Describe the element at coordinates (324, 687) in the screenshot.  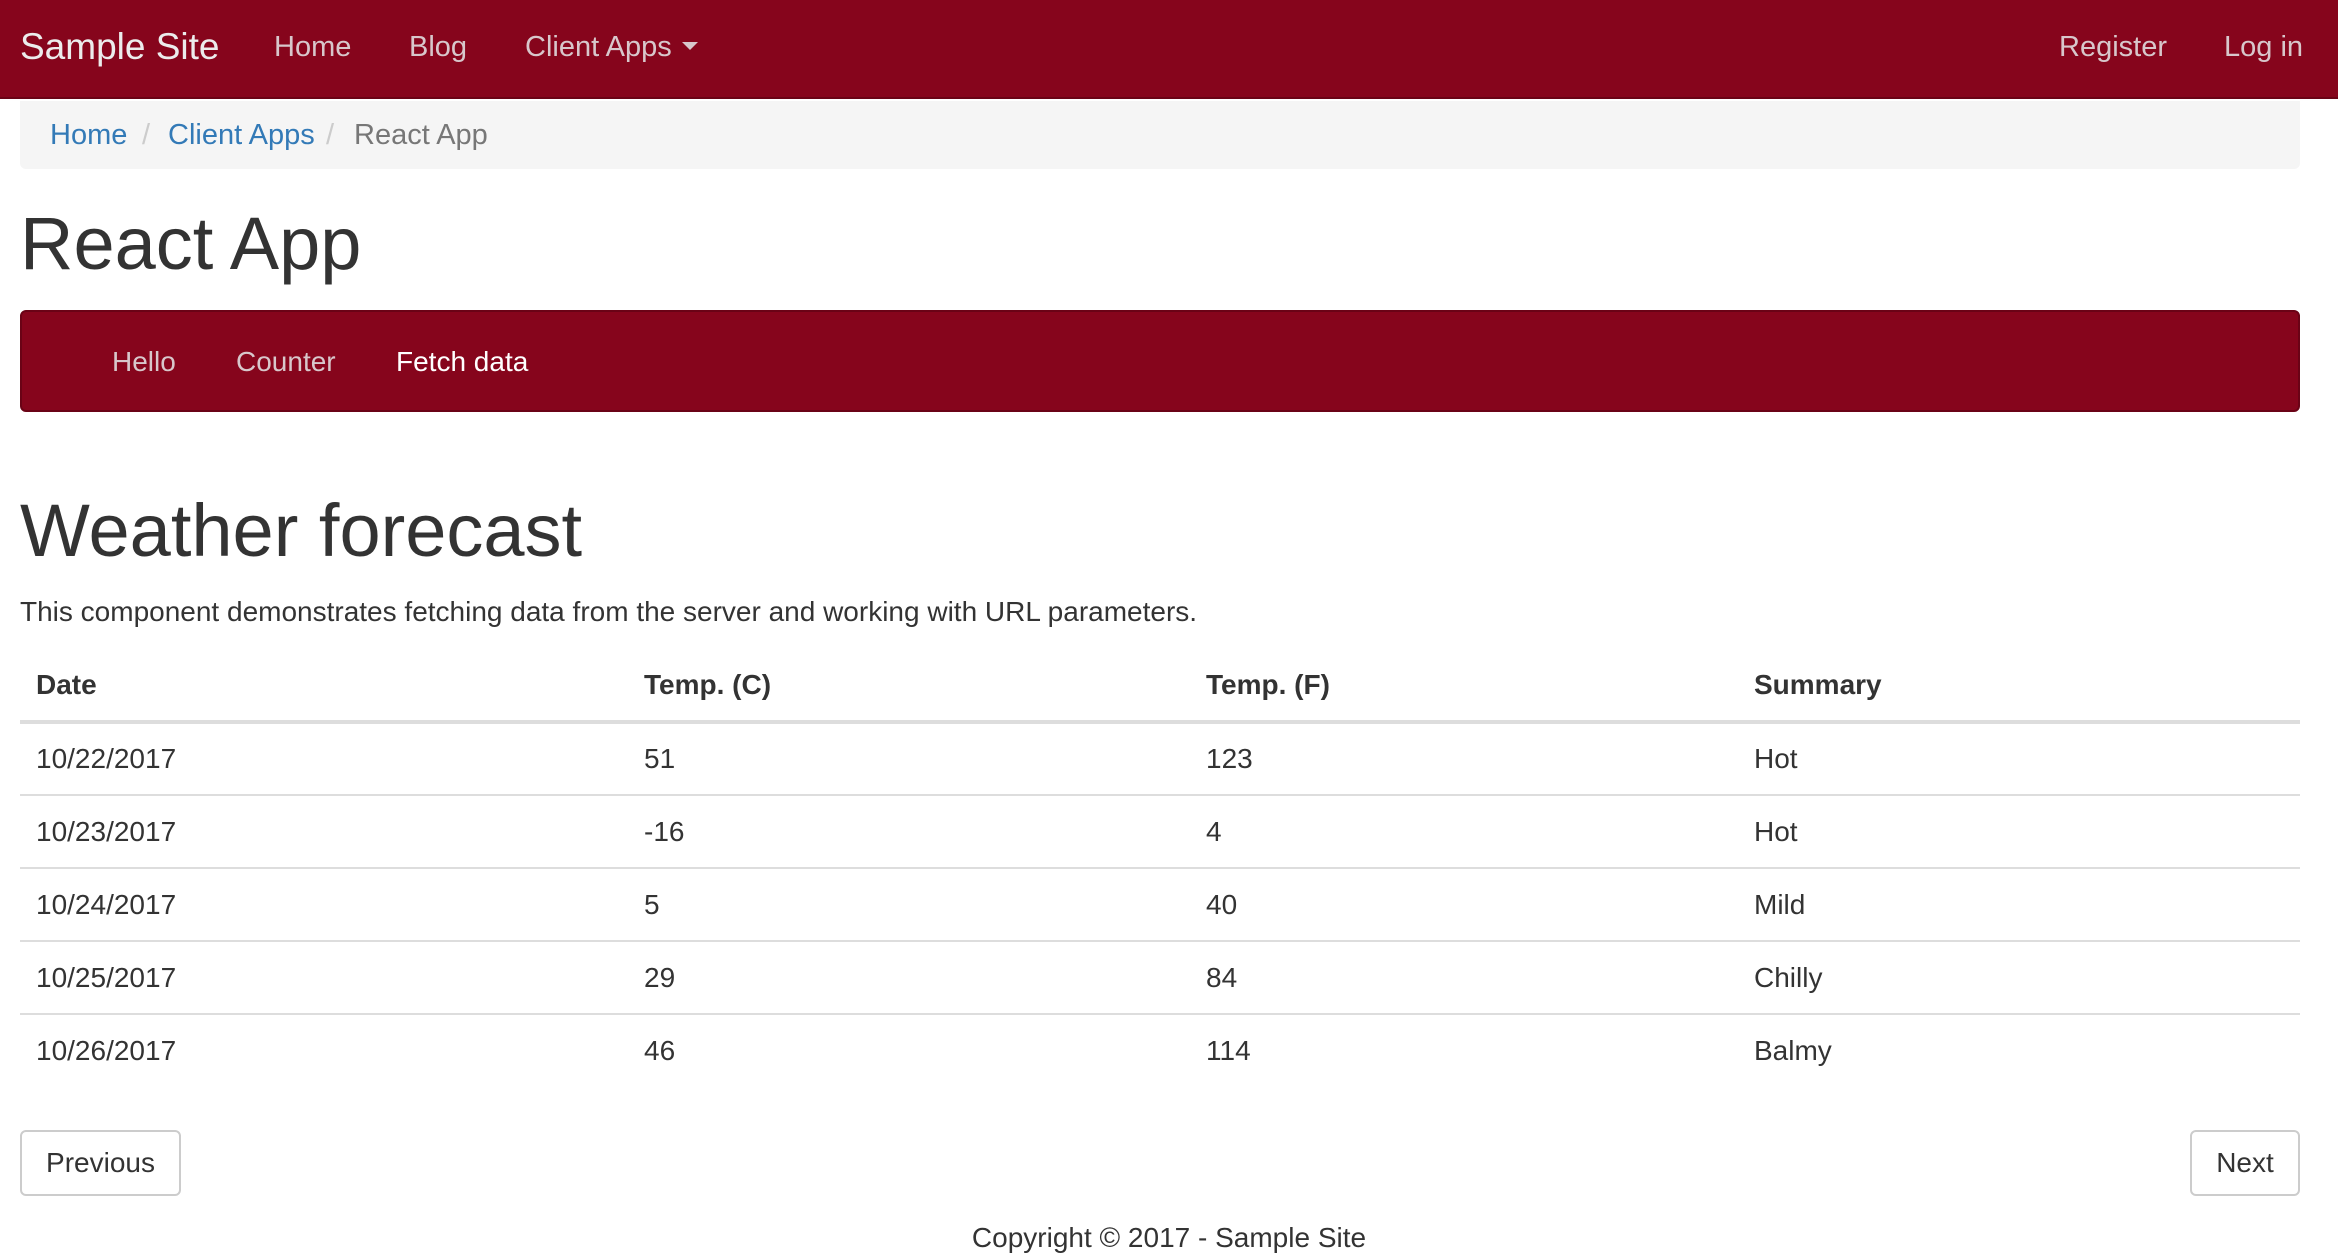
I see `column-header-date: Date` at that location.